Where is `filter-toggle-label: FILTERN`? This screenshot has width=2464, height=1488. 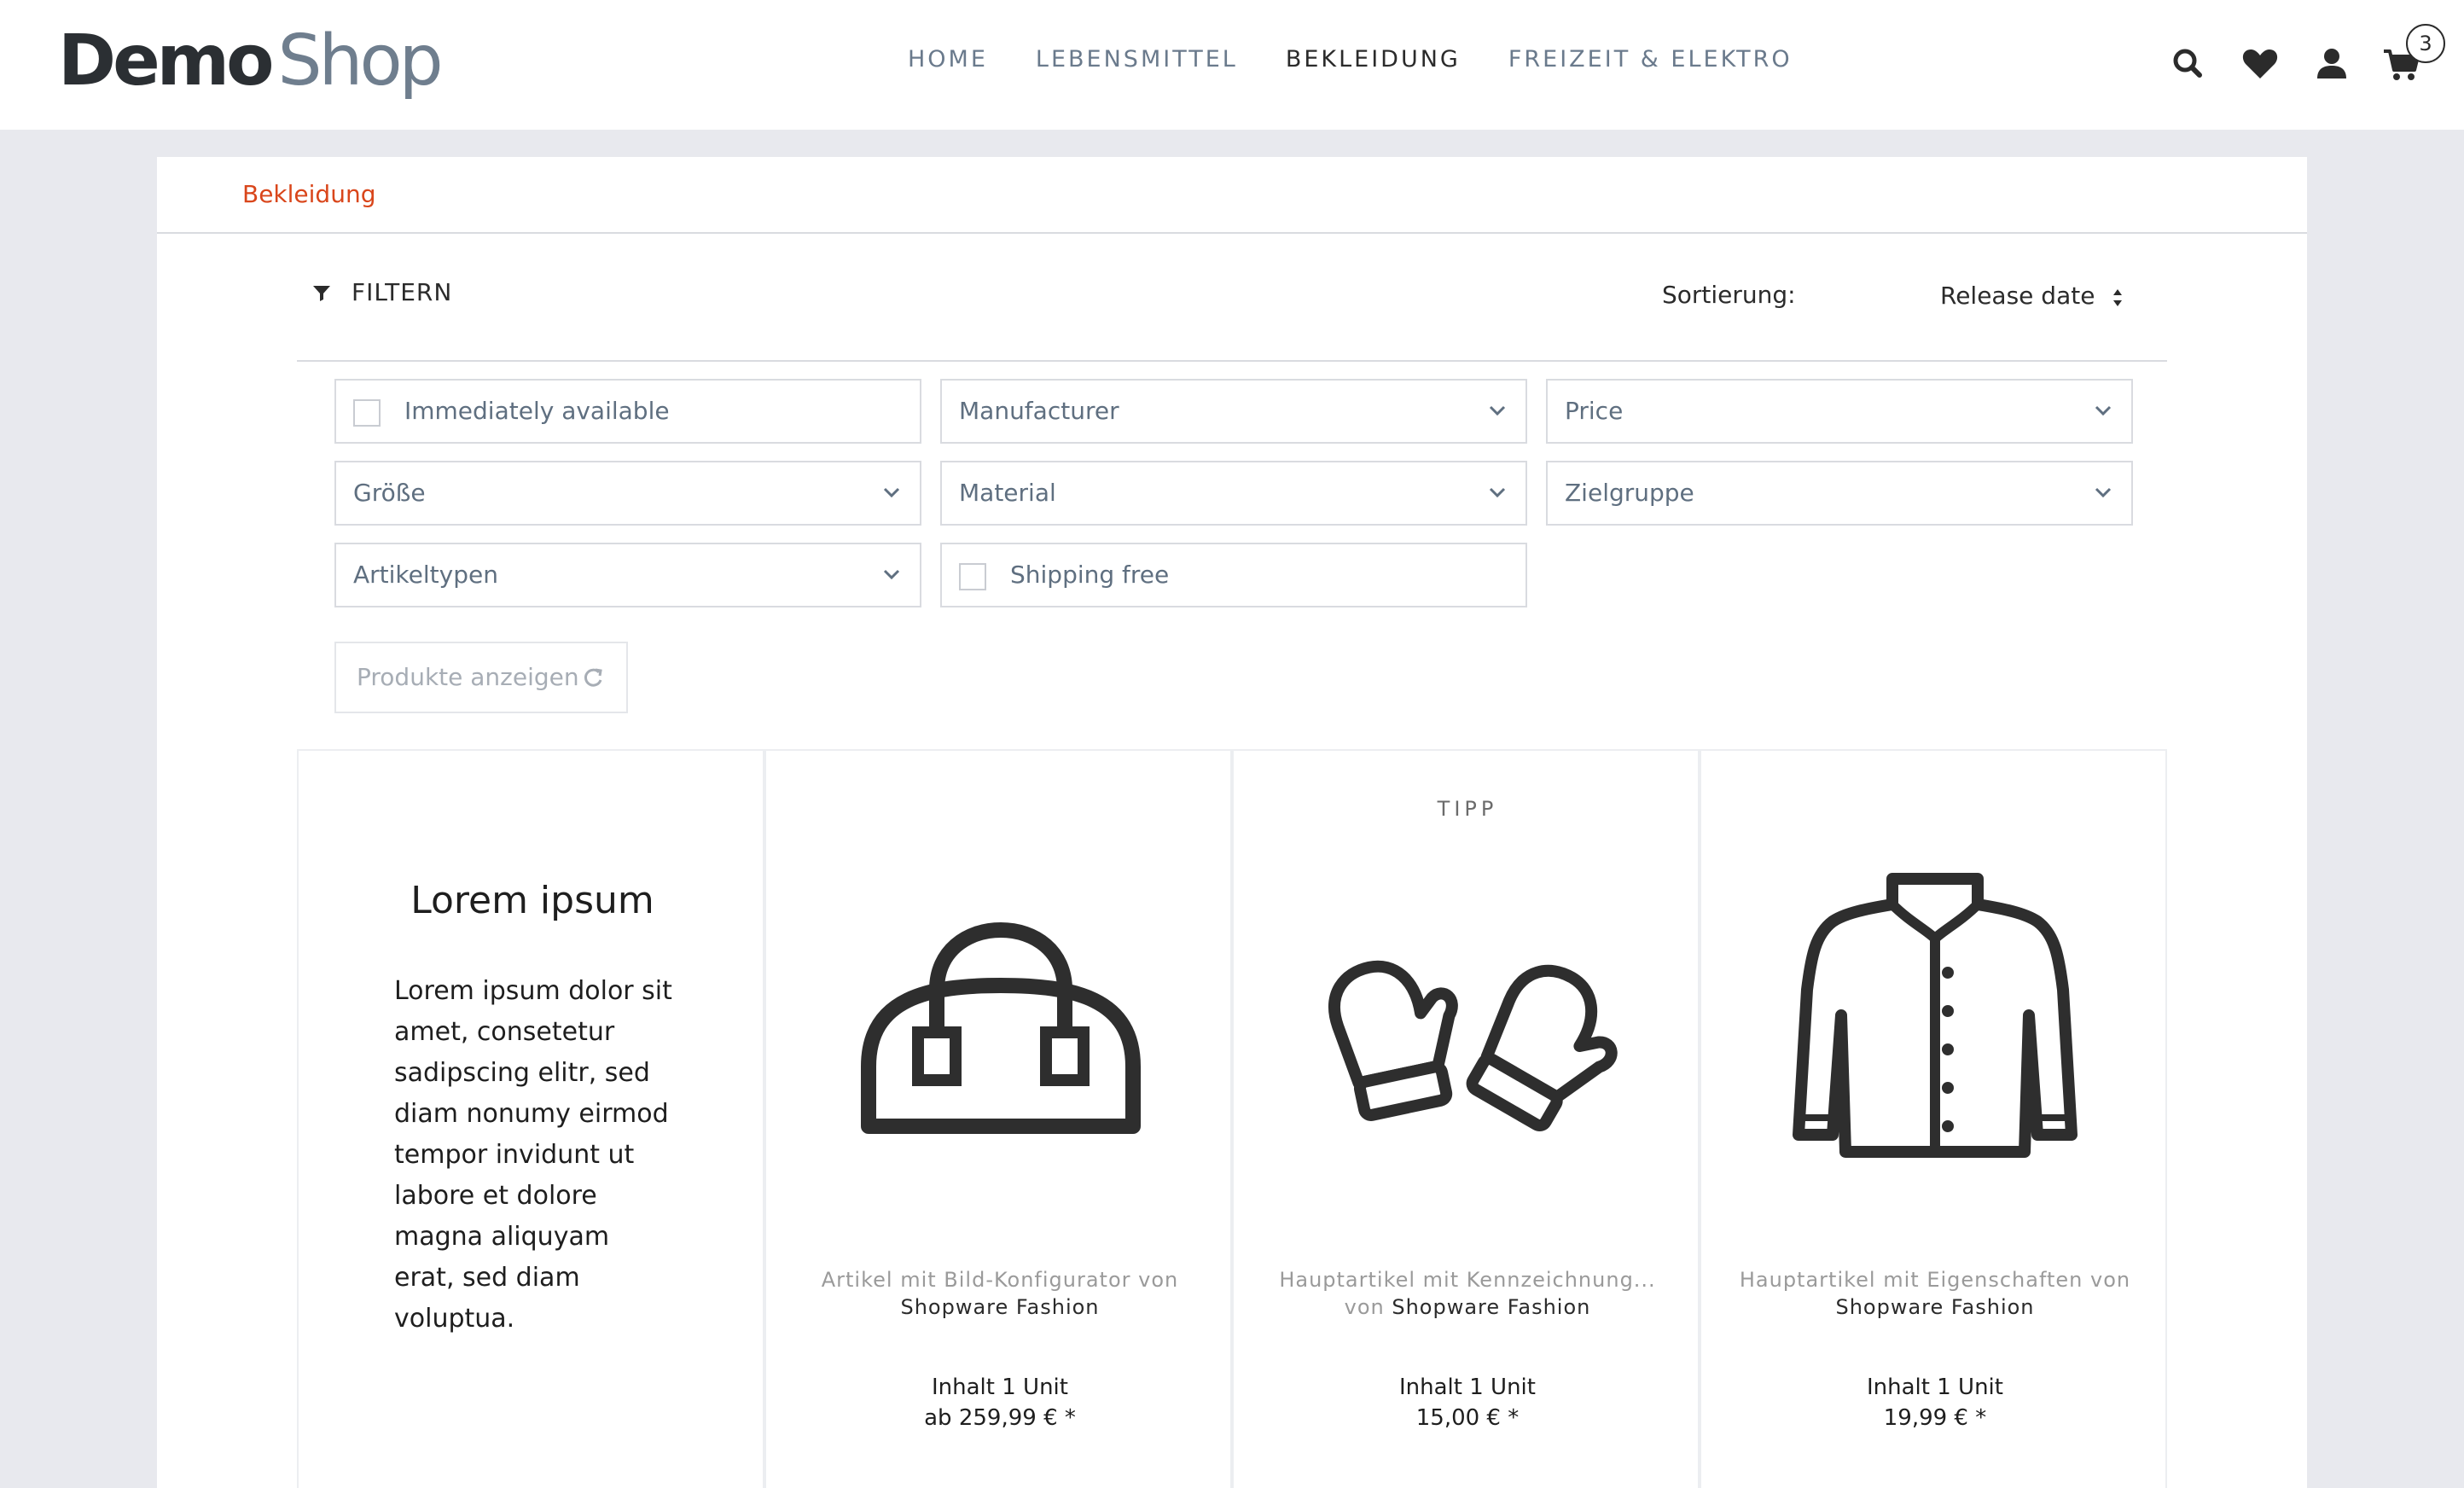
filter-toggle-label: FILTERN is located at coordinates (402, 292).